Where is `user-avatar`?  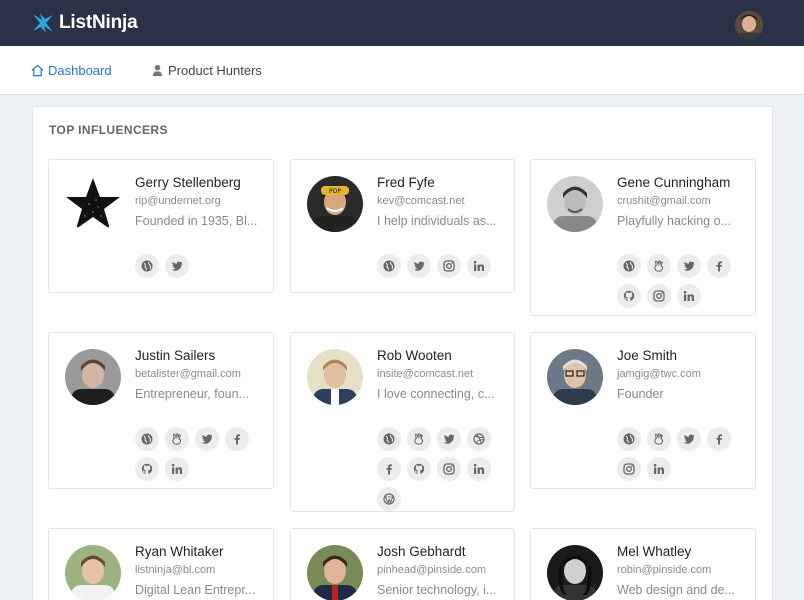 user-avatar is located at coordinates (749, 25).